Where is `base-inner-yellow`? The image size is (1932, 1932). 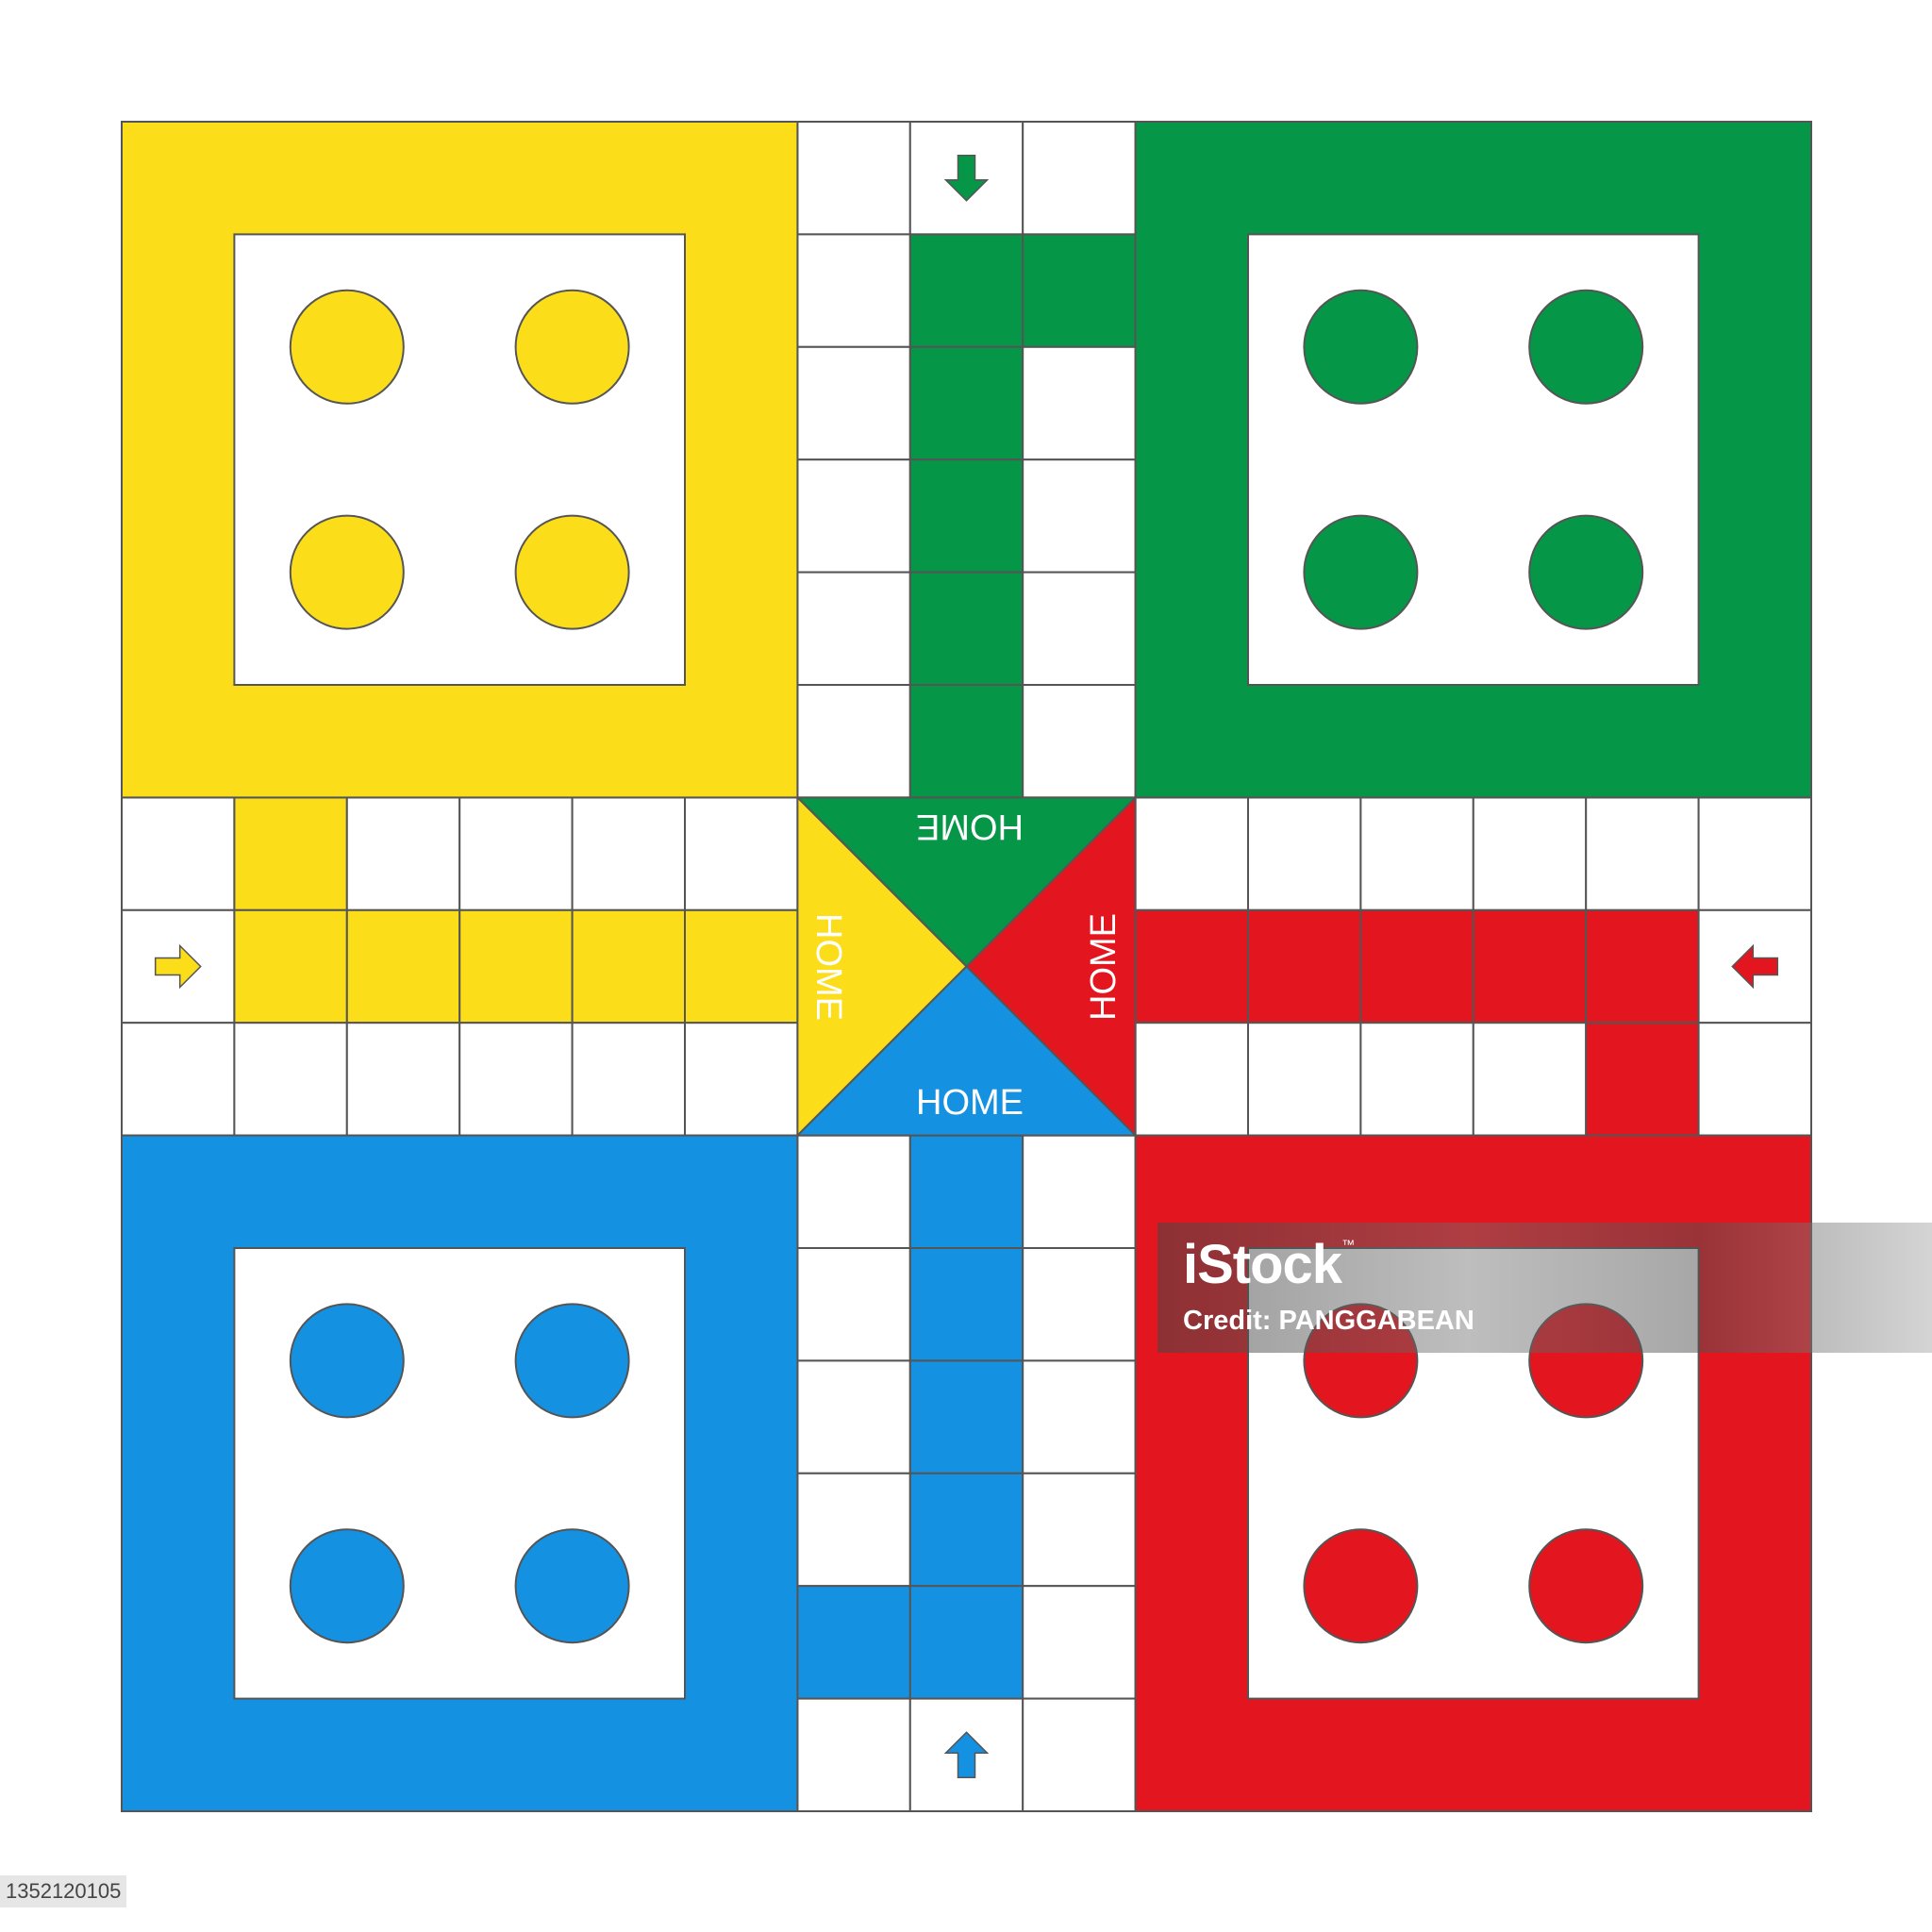 base-inner-yellow is located at coordinates (459, 459).